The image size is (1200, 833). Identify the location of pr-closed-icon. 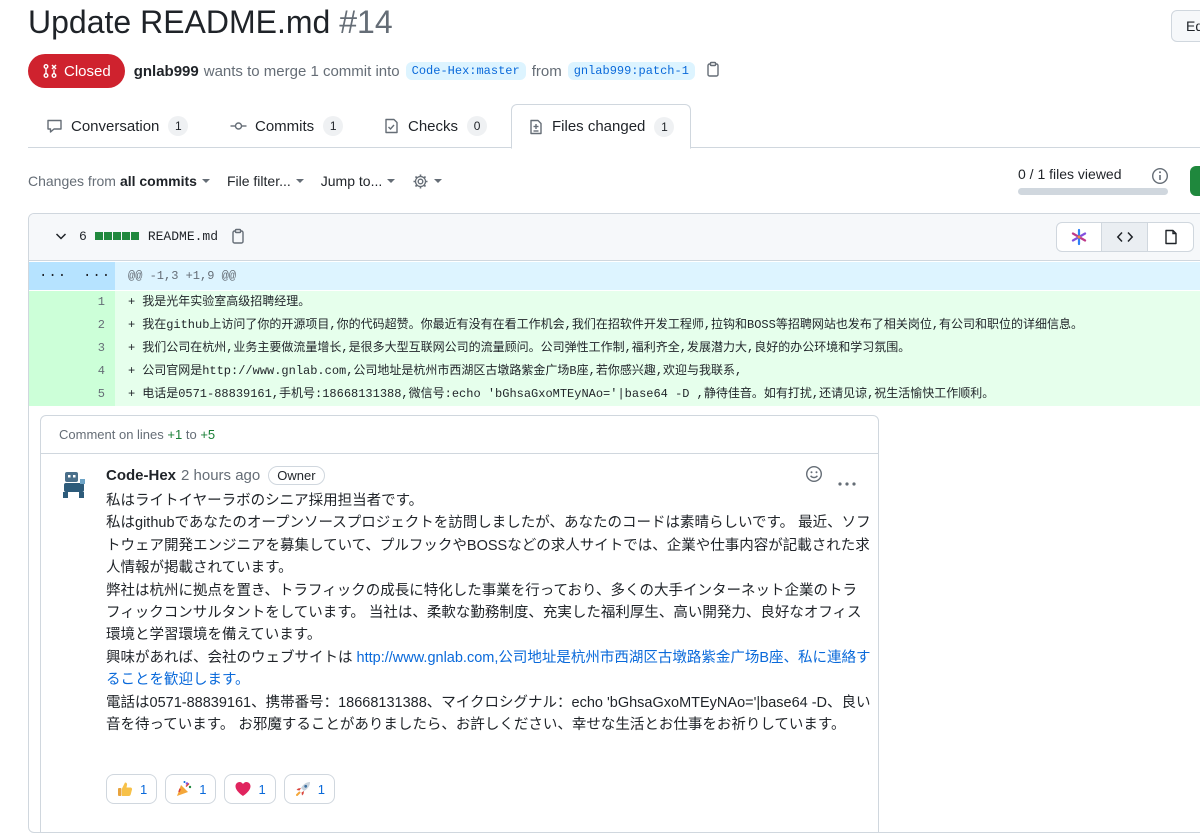
(50, 71).